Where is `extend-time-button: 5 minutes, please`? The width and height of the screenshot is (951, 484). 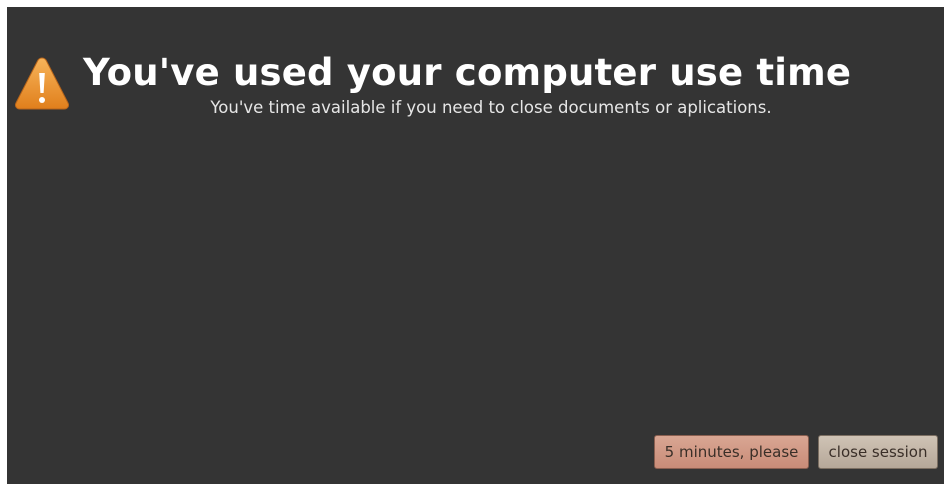 extend-time-button: 5 minutes, please is located at coordinates (731, 452).